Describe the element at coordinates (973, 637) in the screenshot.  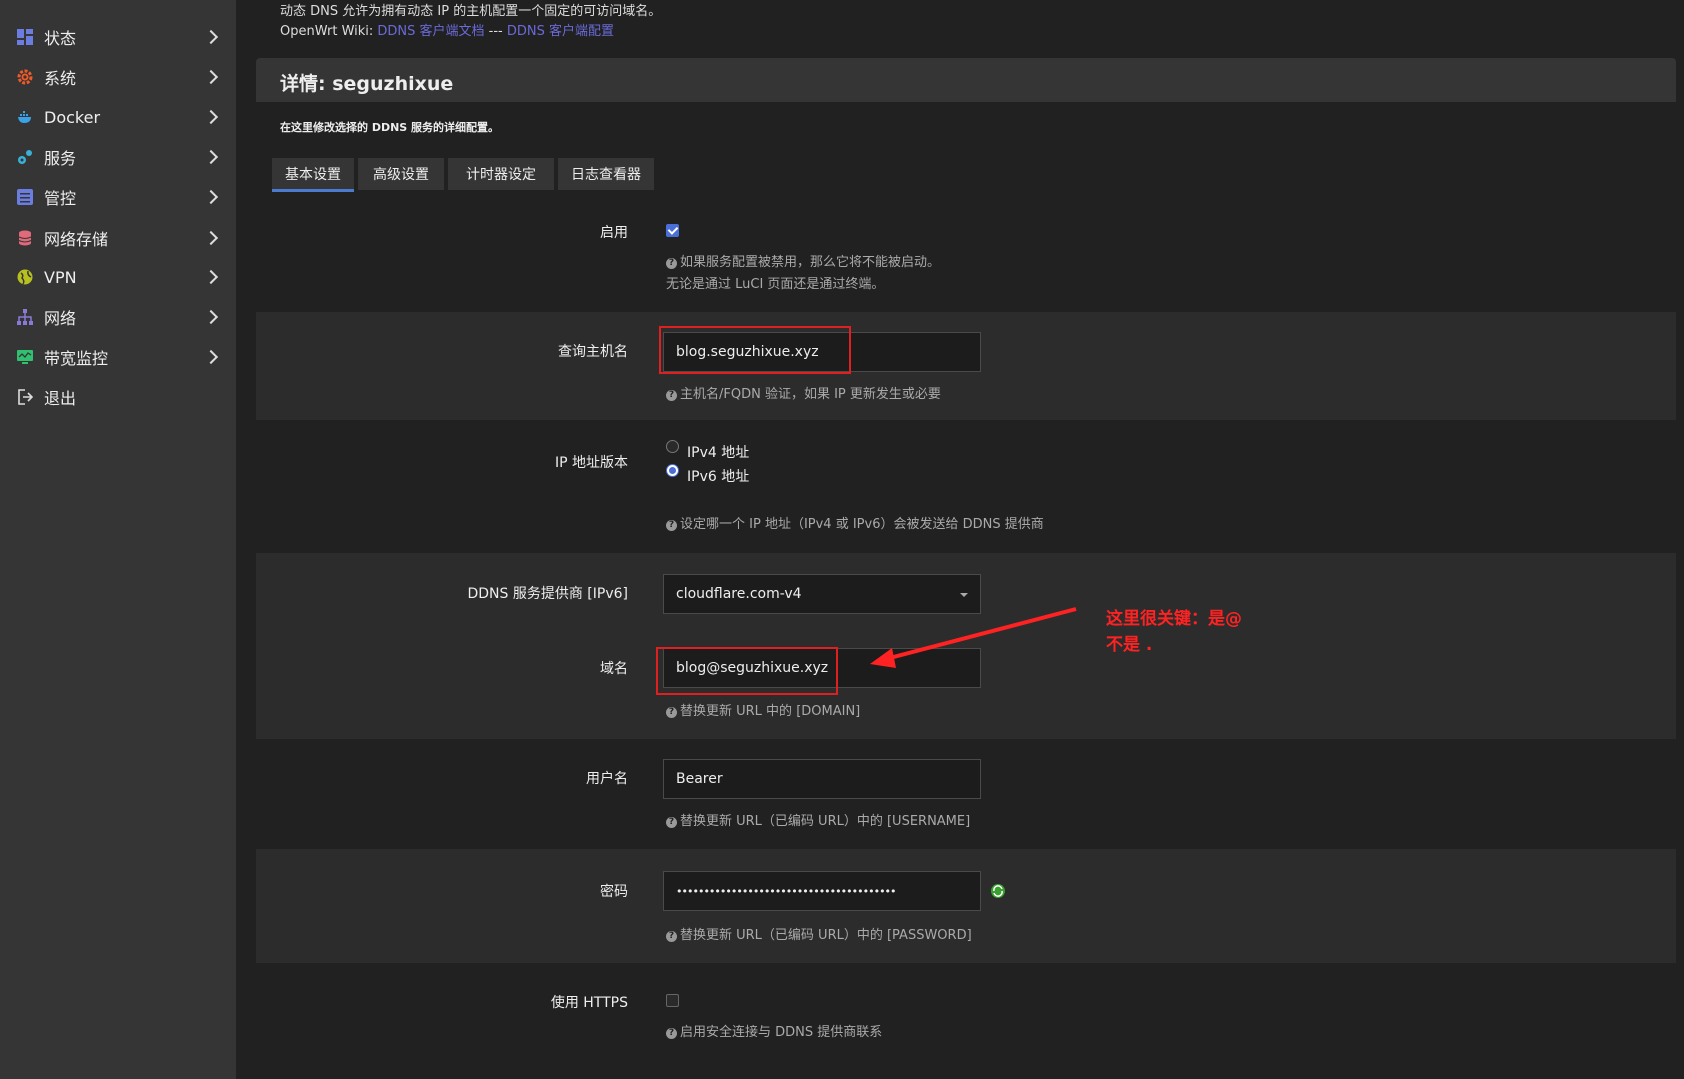
I see `annotation-arrow` at that location.